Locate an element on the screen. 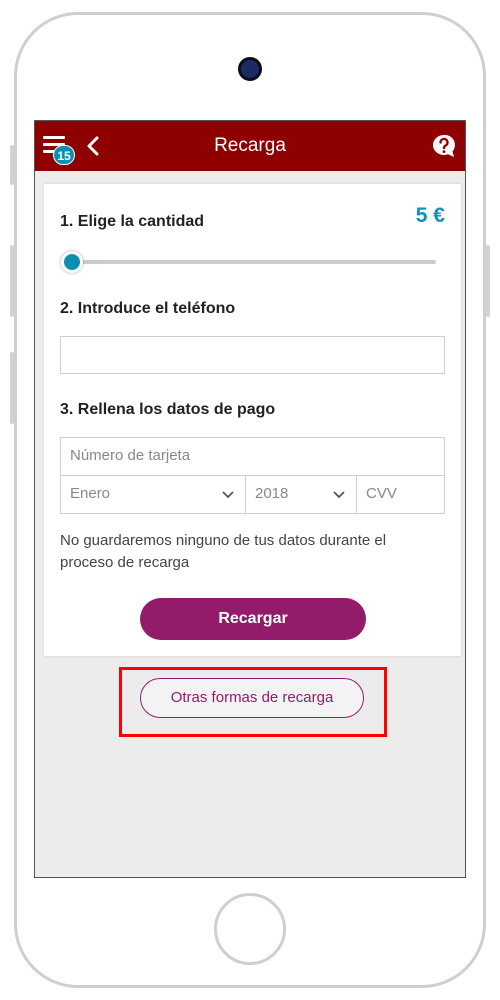 This screenshot has width=500, height=1000. phone-volume-up-button is located at coordinates (12, 281).